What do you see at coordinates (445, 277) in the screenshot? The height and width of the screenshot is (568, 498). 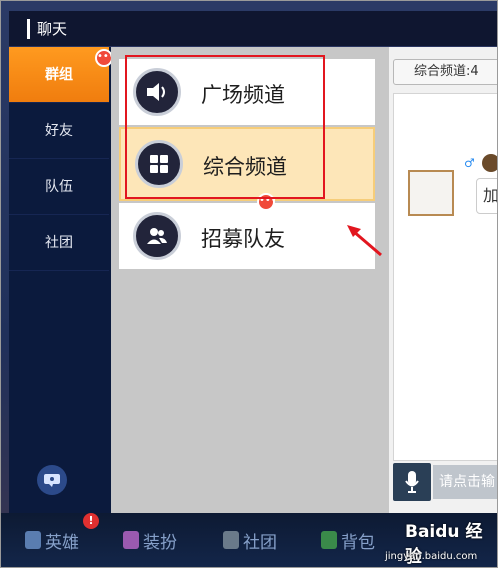 I see `chat-message-area: ♂ 加` at bounding box center [445, 277].